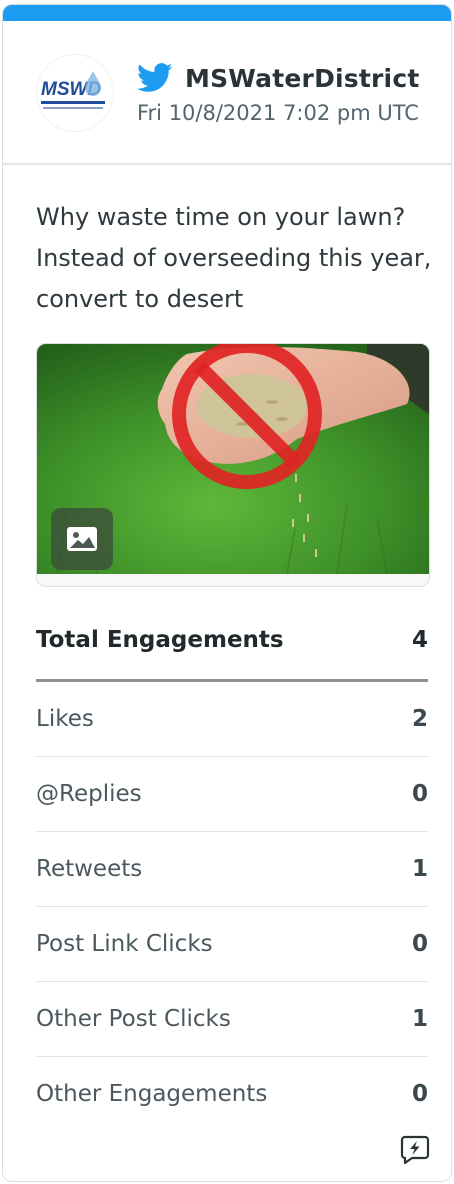  I want to click on handle-row: MSWaterDistrict, so click(278, 78).